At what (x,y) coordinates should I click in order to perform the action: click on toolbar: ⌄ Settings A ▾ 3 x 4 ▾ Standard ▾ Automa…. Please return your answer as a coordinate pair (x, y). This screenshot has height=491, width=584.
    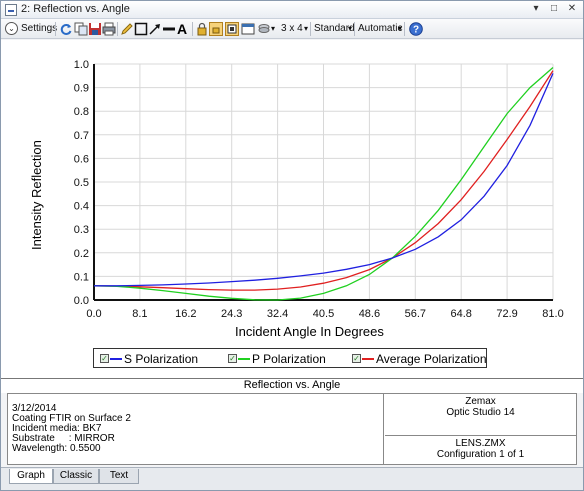
    Looking at the image, I should click on (292, 29).